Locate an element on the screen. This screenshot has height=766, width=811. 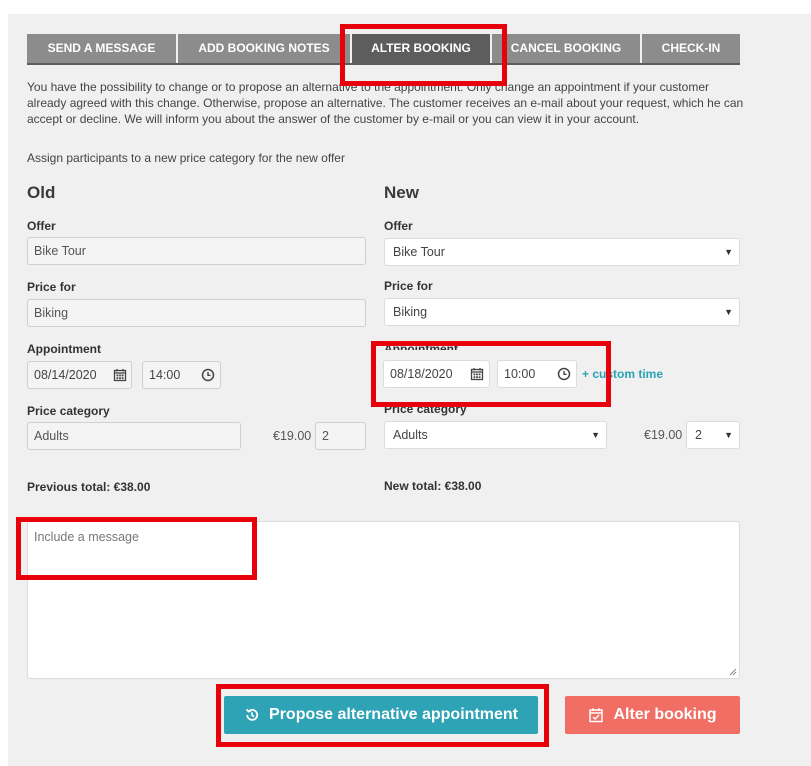
new-price-category-select: Adults ▼ is located at coordinates (495, 435).